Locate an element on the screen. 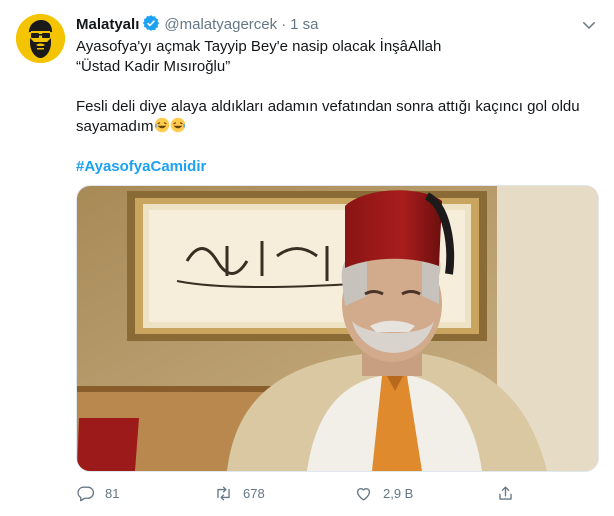 The image size is (614, 516). hashtag-link: #AyasofyaCamidir is located at coordinates (336, 167).